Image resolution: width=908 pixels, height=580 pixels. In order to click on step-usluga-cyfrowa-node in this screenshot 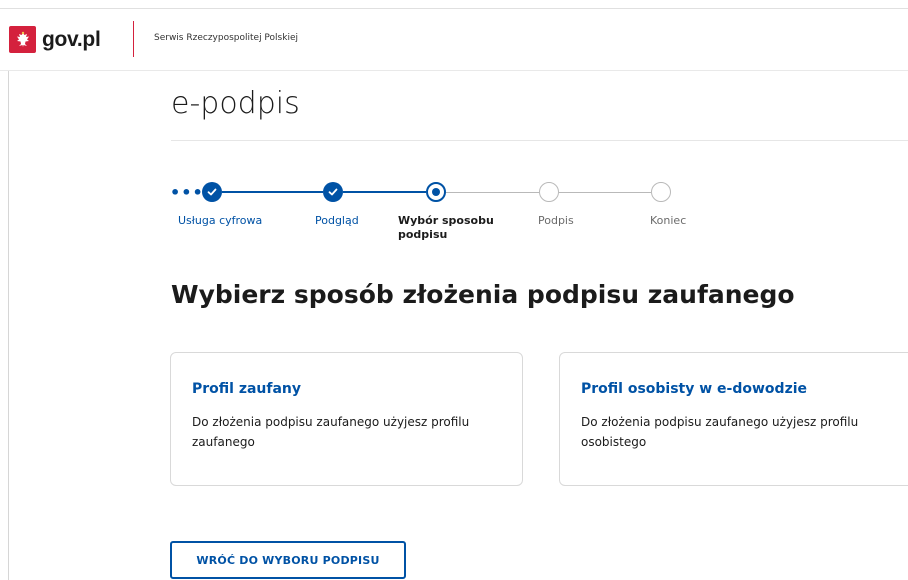, I will do `click(212, 192)`.